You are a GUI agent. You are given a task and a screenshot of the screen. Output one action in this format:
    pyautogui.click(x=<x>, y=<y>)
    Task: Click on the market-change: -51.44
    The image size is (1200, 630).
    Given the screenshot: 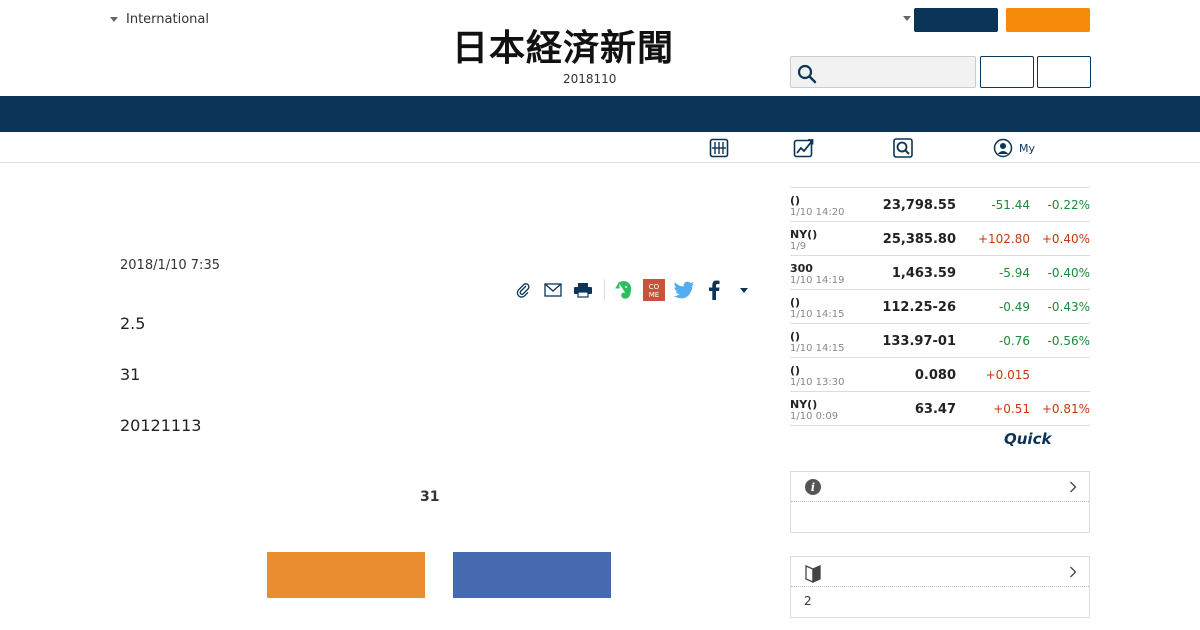 What is the action you would take?
    pyautogui.click(x=1010, y=205)
    